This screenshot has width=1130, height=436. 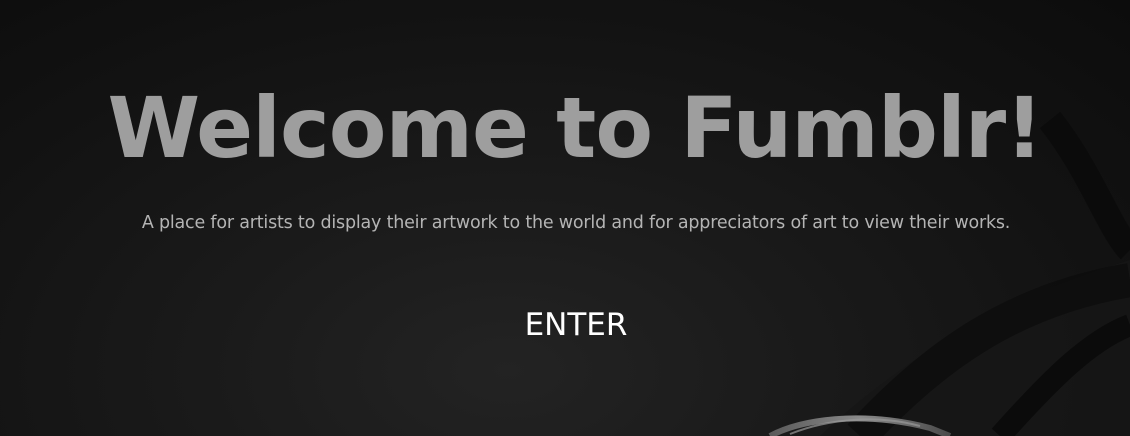 I want to click on enter-button: ENTER, so click(x=576, y=325).